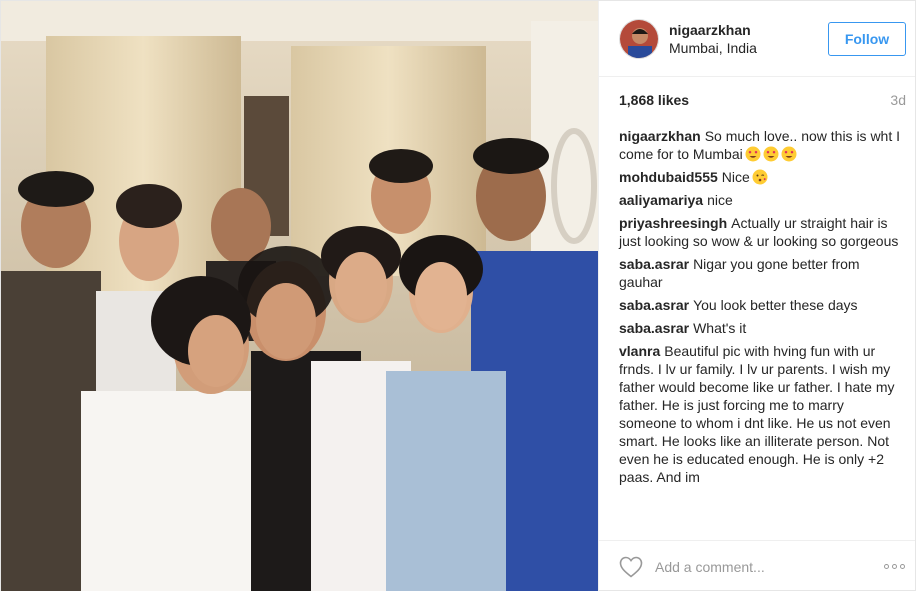  I want to click on comments-fade, so click(757, 533).